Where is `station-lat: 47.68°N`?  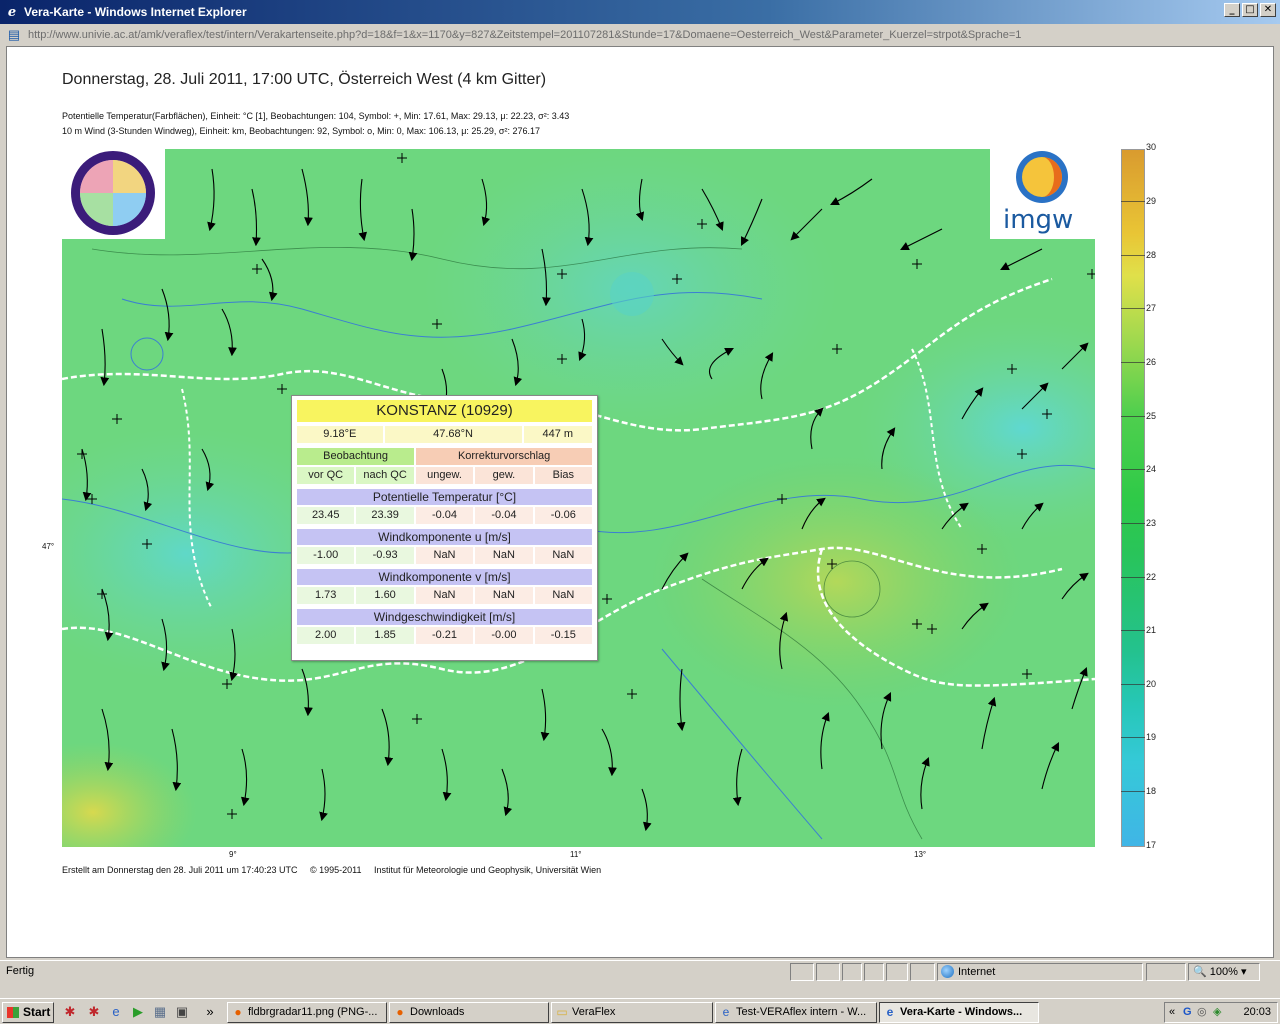 station-lat: 47.68°N is located at coordinates (453, 434).